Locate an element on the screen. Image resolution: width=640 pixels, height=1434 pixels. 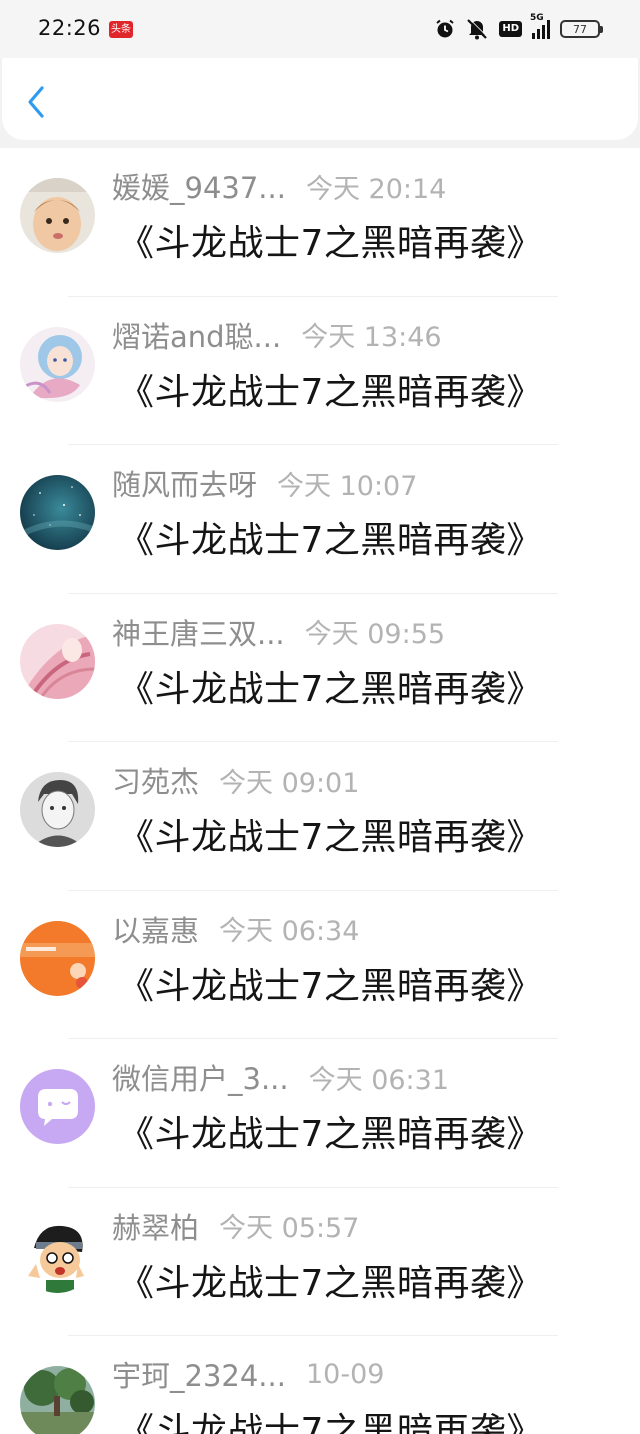
list-item: 微信用户_3... 今天 06:31 《斗龙战士7之黑暗再袭》 is located at coordinates (320, 1113).